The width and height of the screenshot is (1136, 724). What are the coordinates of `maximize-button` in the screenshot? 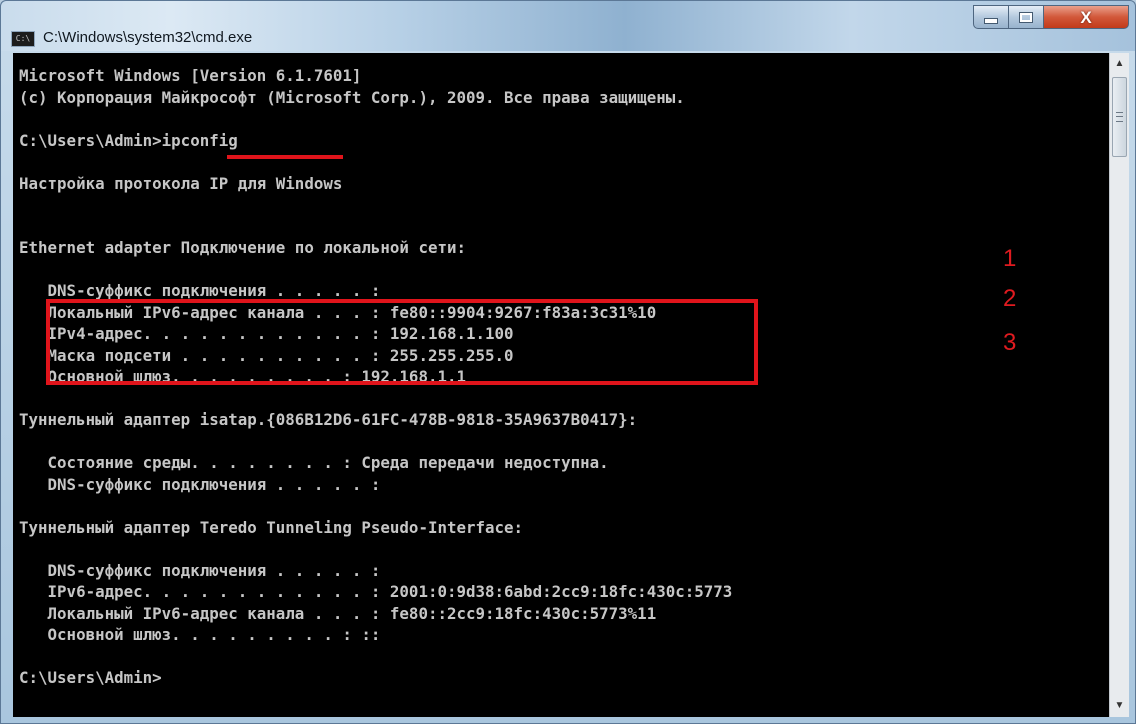 It's located at (1026, 17).